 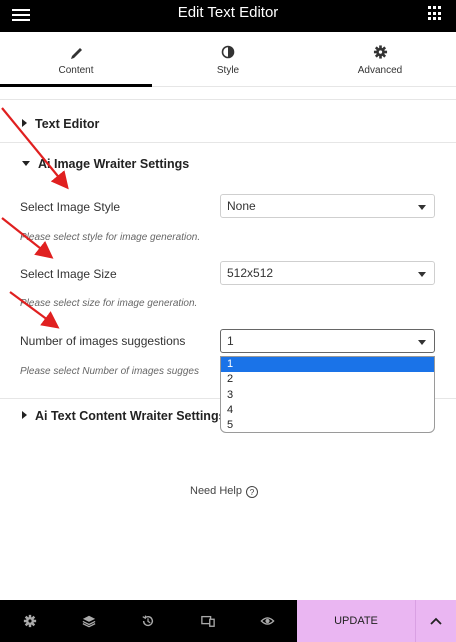 I want to click on section-image-settings-label: Ai Image Wraiter Settings, so click(x=114, y=164).